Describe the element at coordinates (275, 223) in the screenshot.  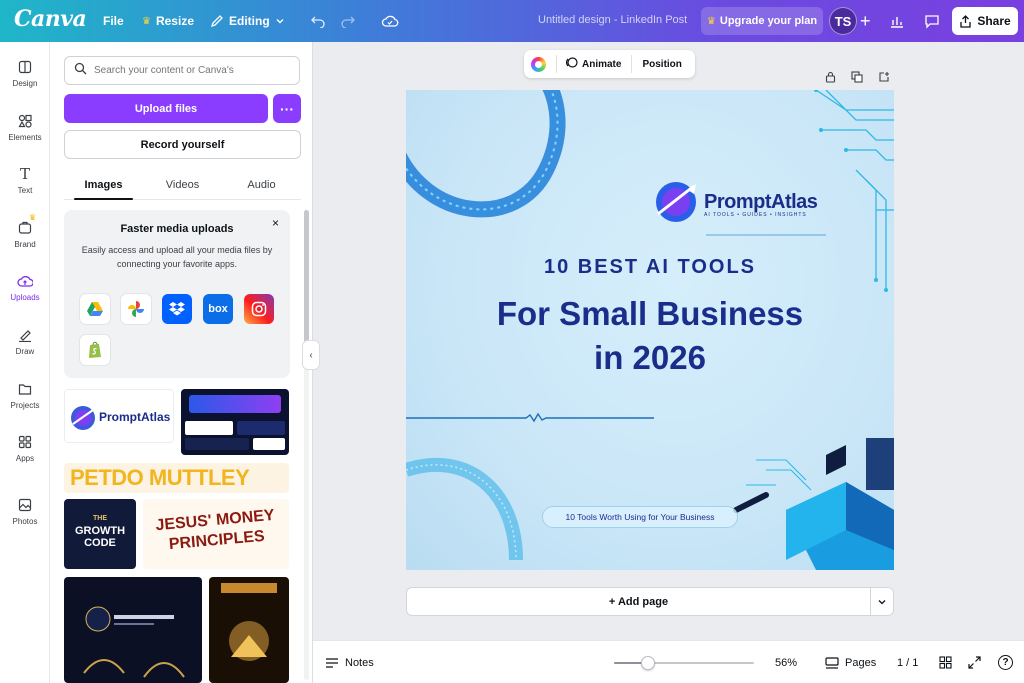
I see `close-icon: ×` at that location.